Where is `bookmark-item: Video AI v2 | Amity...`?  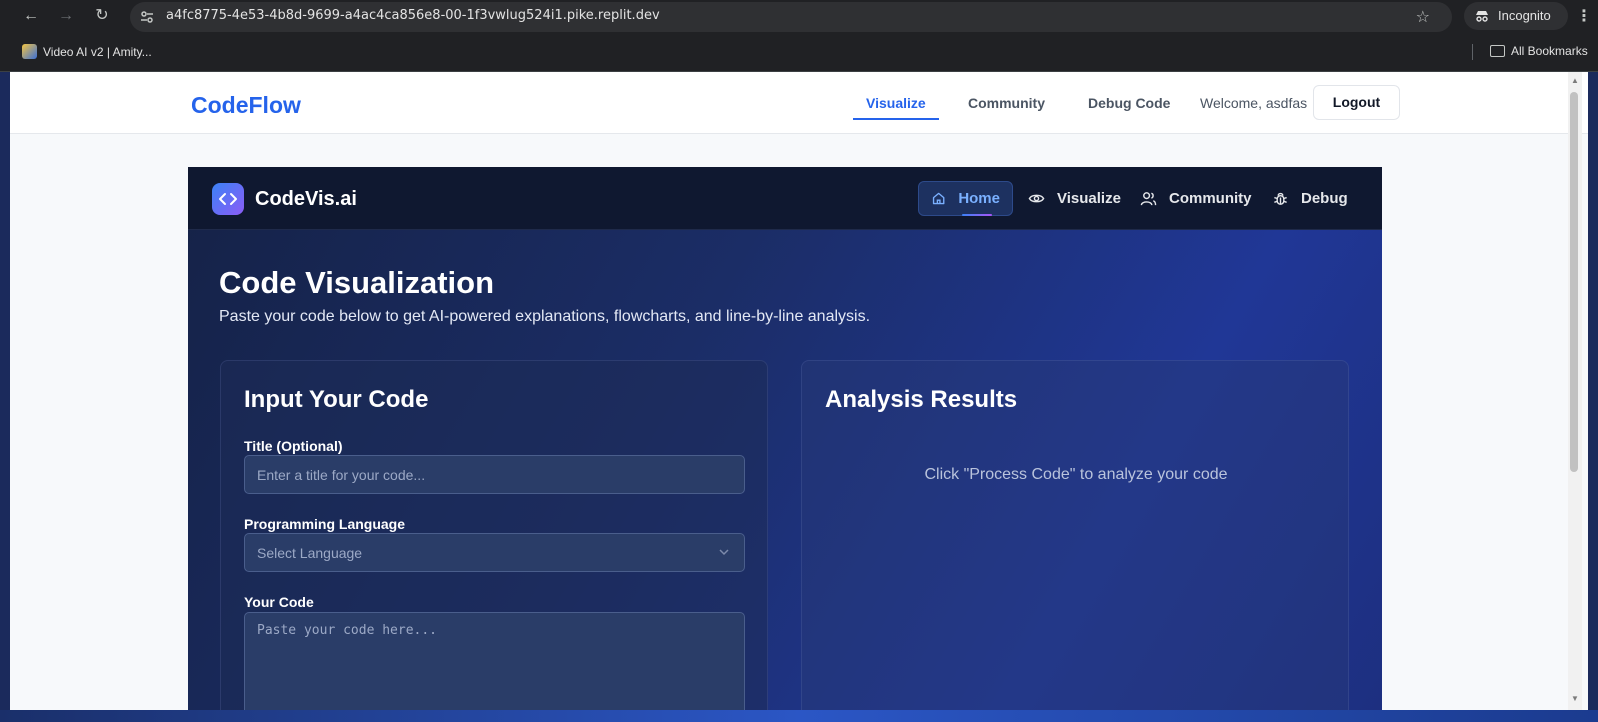
bookmark-item: Video AI v2 | Amity... is located at coordinates (87, 51).